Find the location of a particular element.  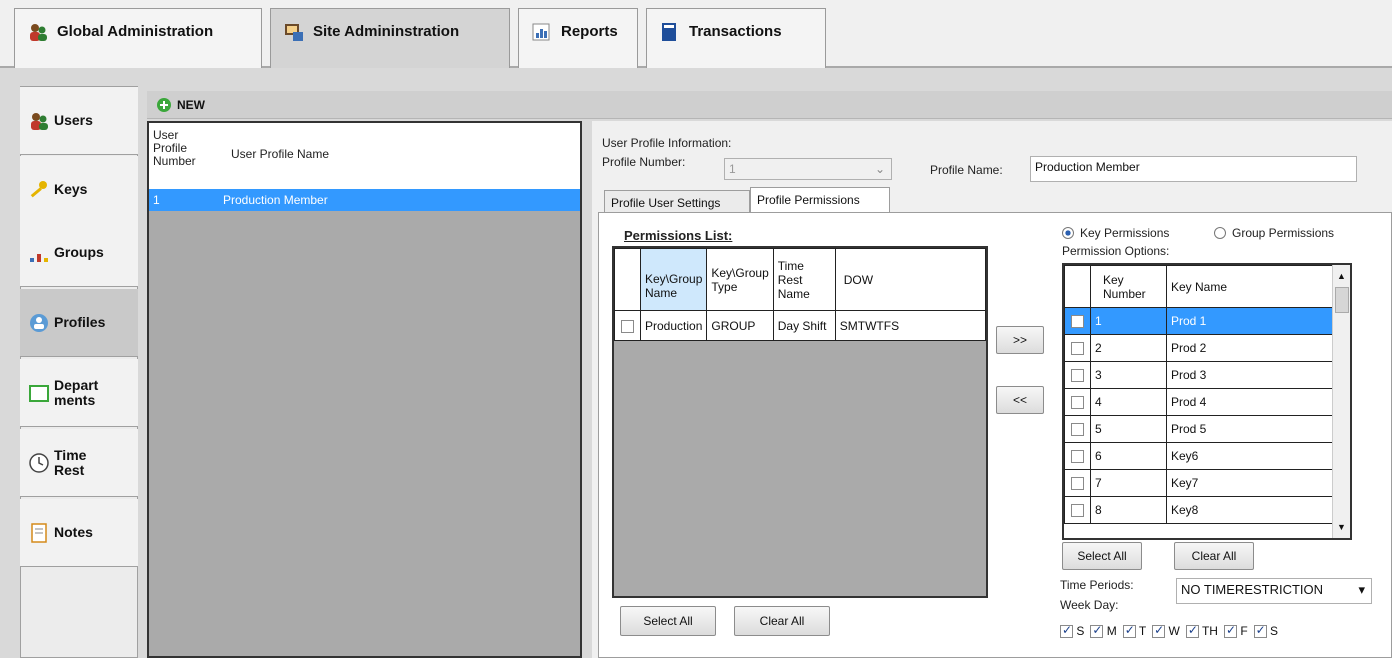

tab-label: Profile User Settings is located at coordinates (666, 203).